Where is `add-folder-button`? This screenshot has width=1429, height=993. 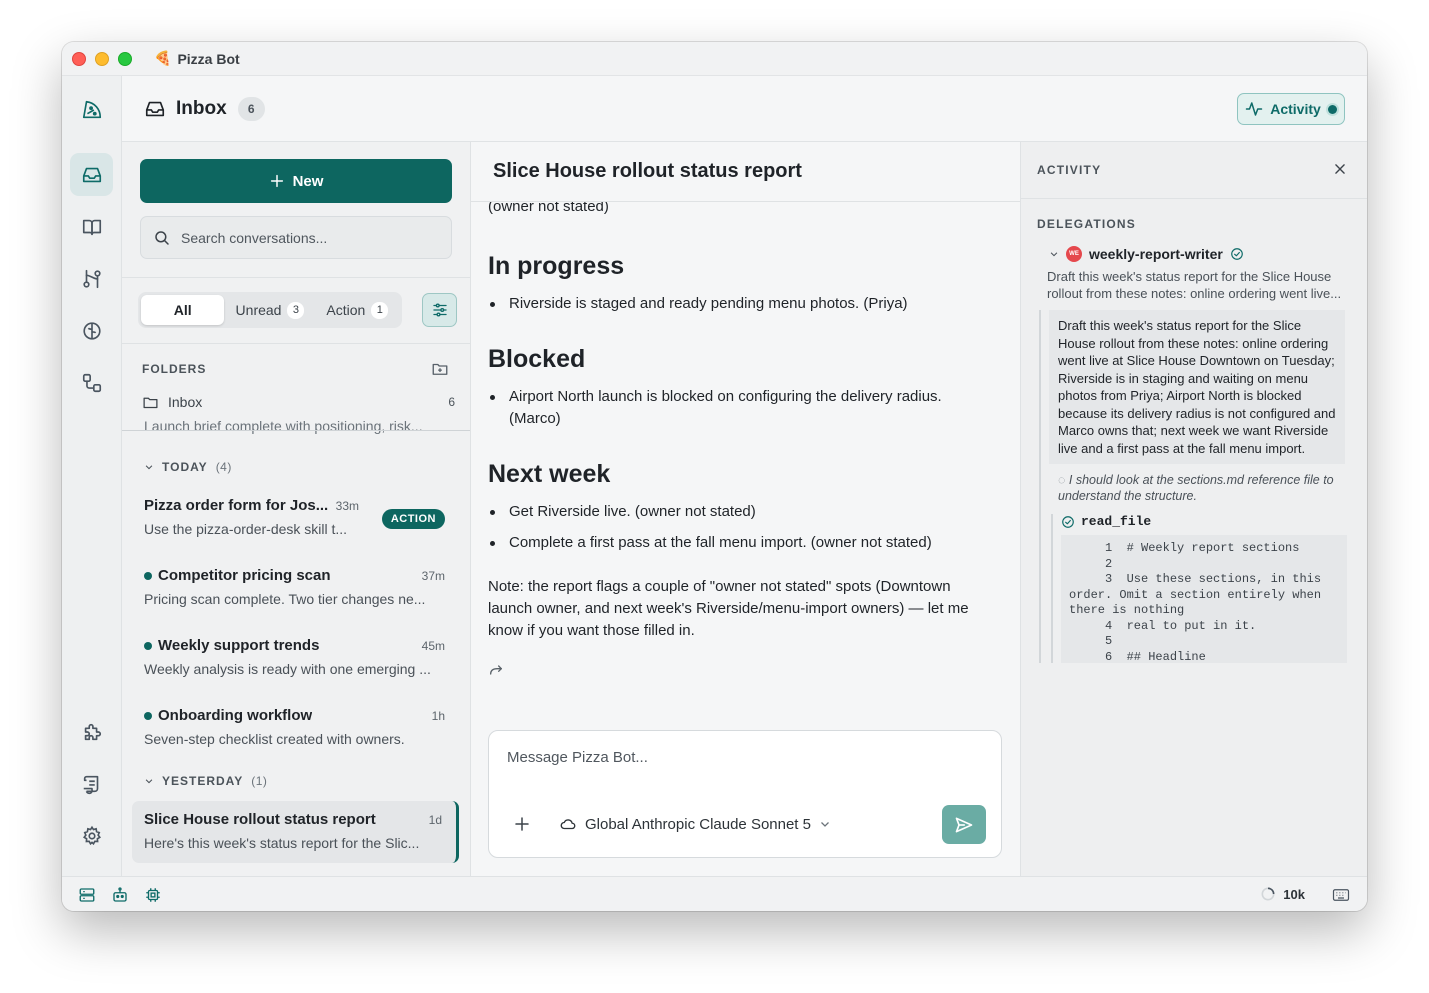 add-folder-button is located at coordinates (440, 370).